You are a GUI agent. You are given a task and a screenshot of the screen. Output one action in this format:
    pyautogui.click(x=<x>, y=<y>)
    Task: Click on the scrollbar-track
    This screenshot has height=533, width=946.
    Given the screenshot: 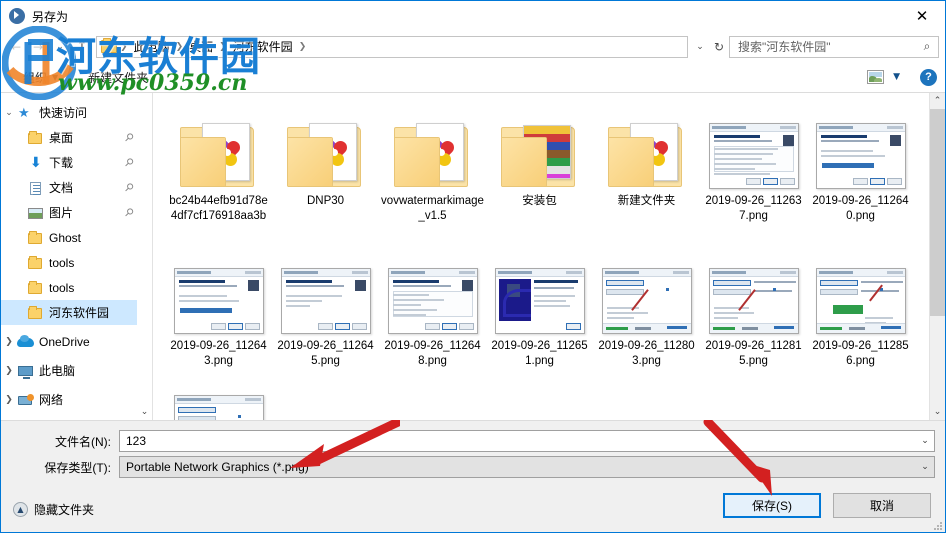 What is the action you would take?
    pyautogui.click(x=937, y=256)
    